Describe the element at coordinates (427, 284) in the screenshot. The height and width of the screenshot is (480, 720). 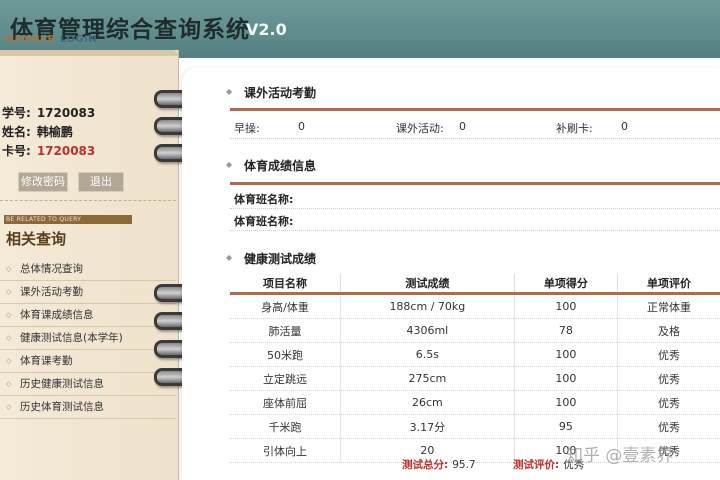
I see `col-test-result: 测试成绩` at that location.